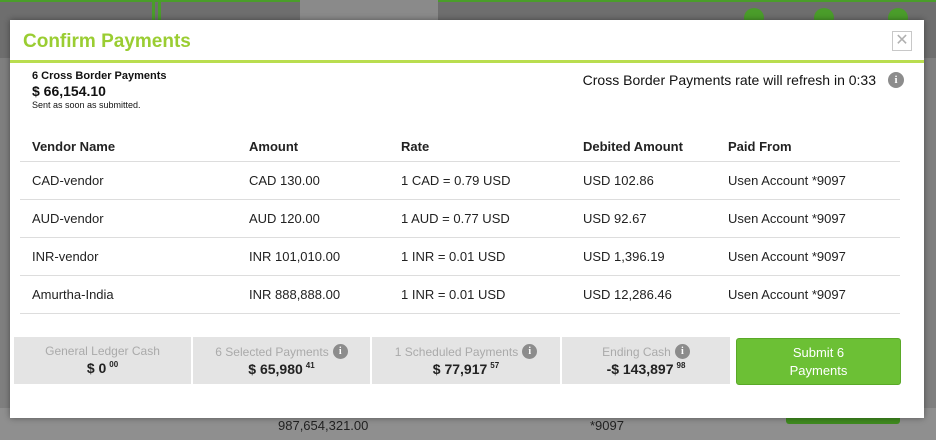 The height and width of the screenshot is (440, 936). Describe the element at coordinates (902, 41) in the screenshot. I see `close-button: ✕` at that location.